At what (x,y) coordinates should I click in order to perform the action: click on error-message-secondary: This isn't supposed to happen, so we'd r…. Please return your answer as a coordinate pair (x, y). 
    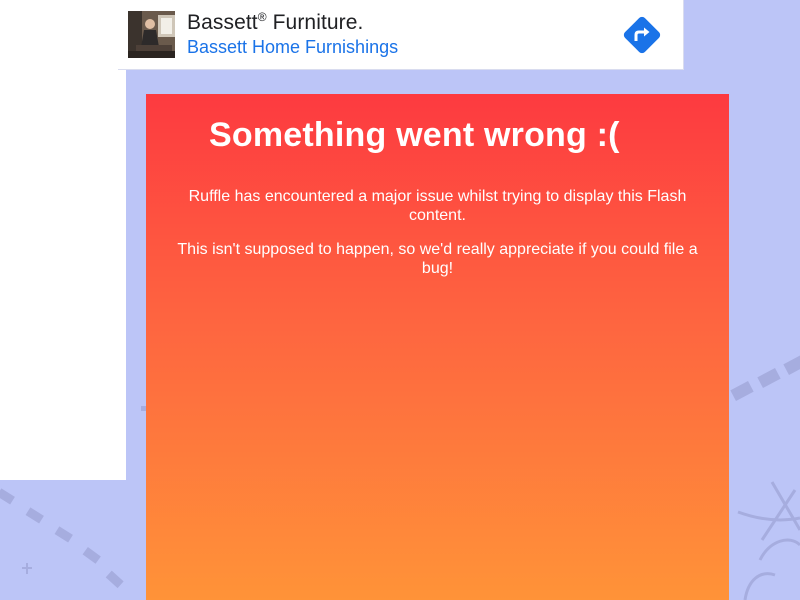
    Looking at the image, I should click on (437, 259).